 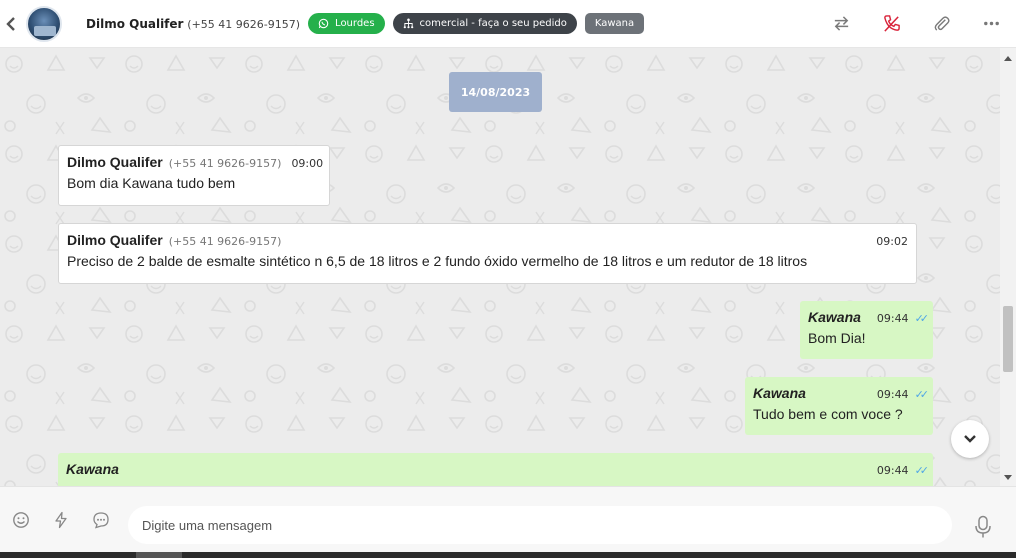 I want to click on tag-queue: comercial - faça o seu pedido, so click(x=484, y=23).